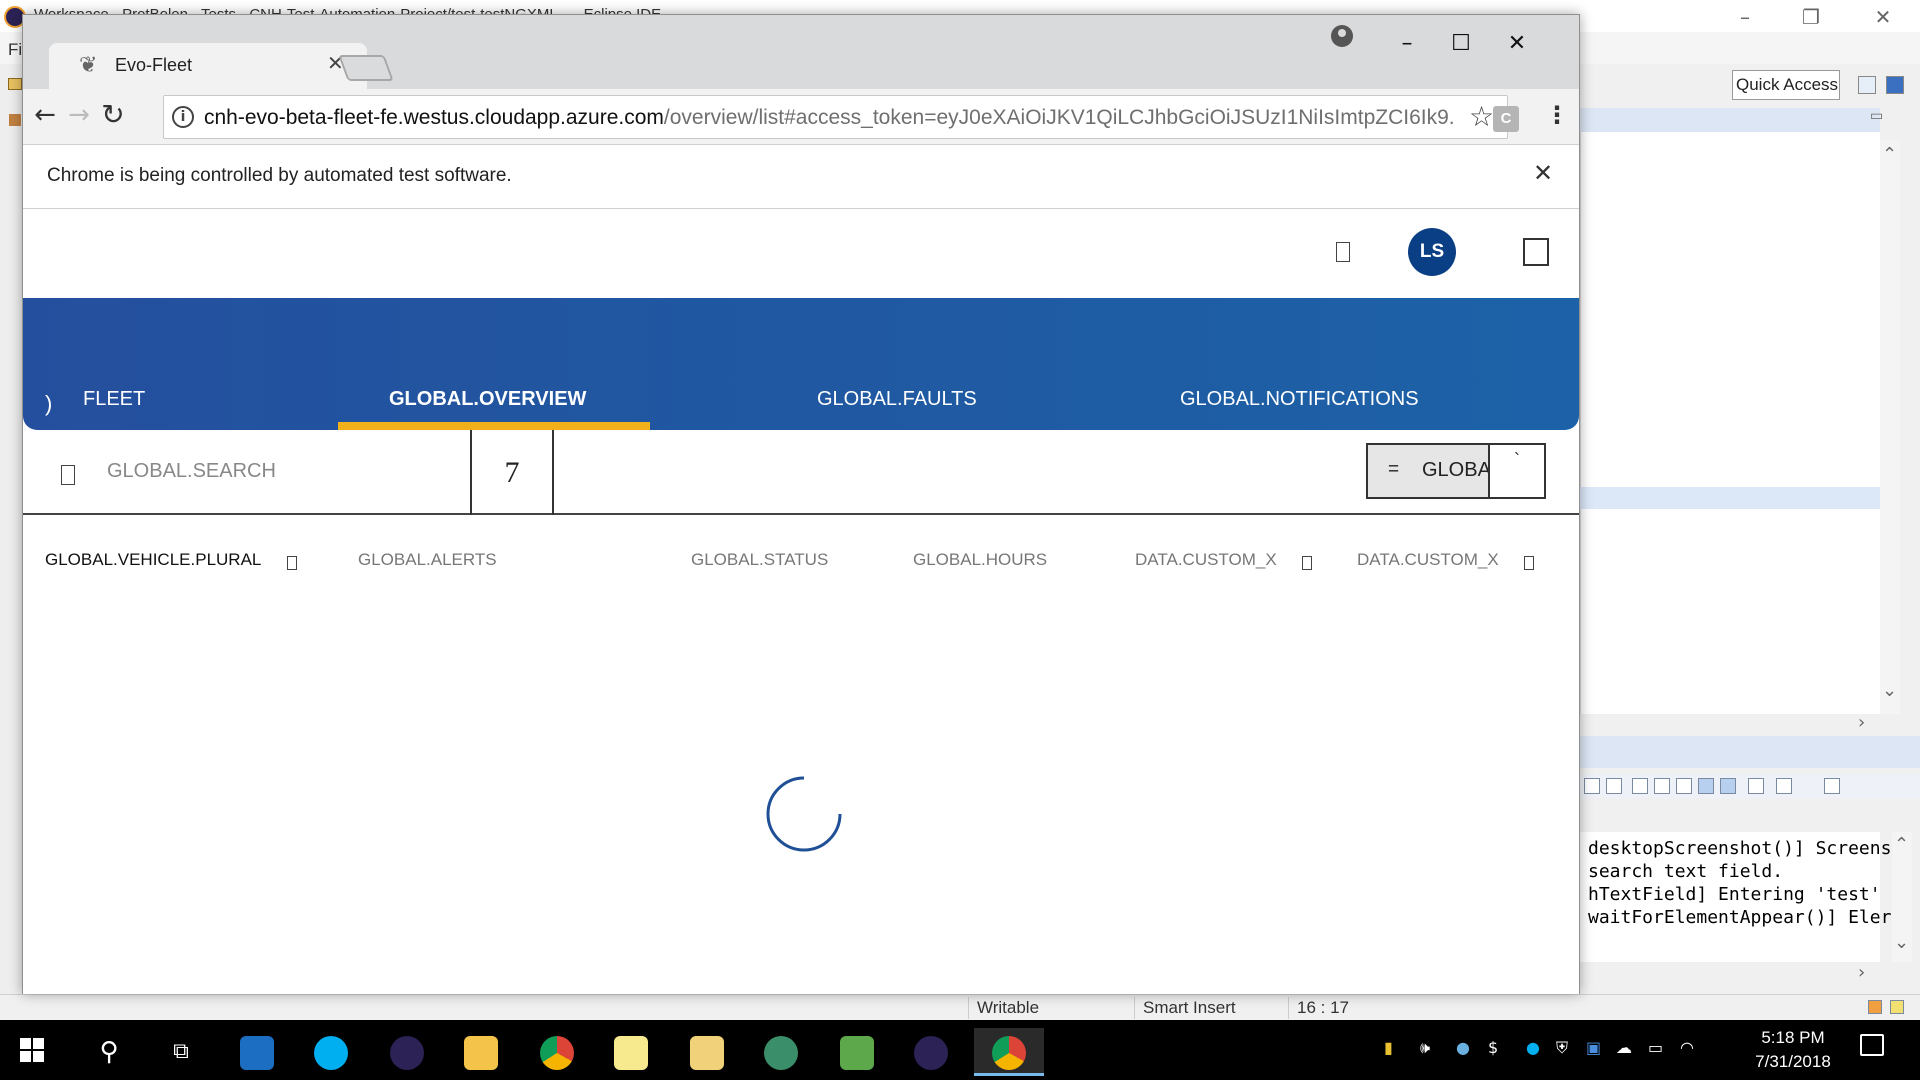  Describe the element at coordinates (1872, 1045) in the screenshot. I see `action-center-icon` at that location.